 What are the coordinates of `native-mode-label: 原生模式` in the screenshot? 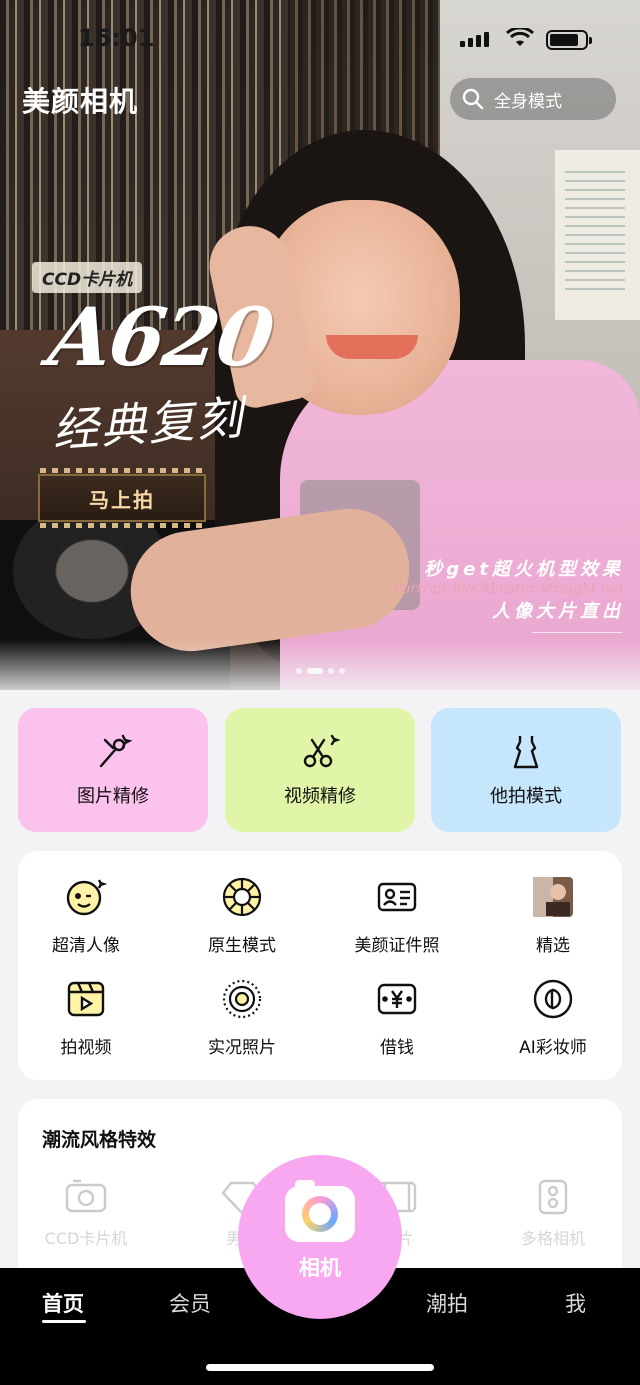 It's located at (242, 946).